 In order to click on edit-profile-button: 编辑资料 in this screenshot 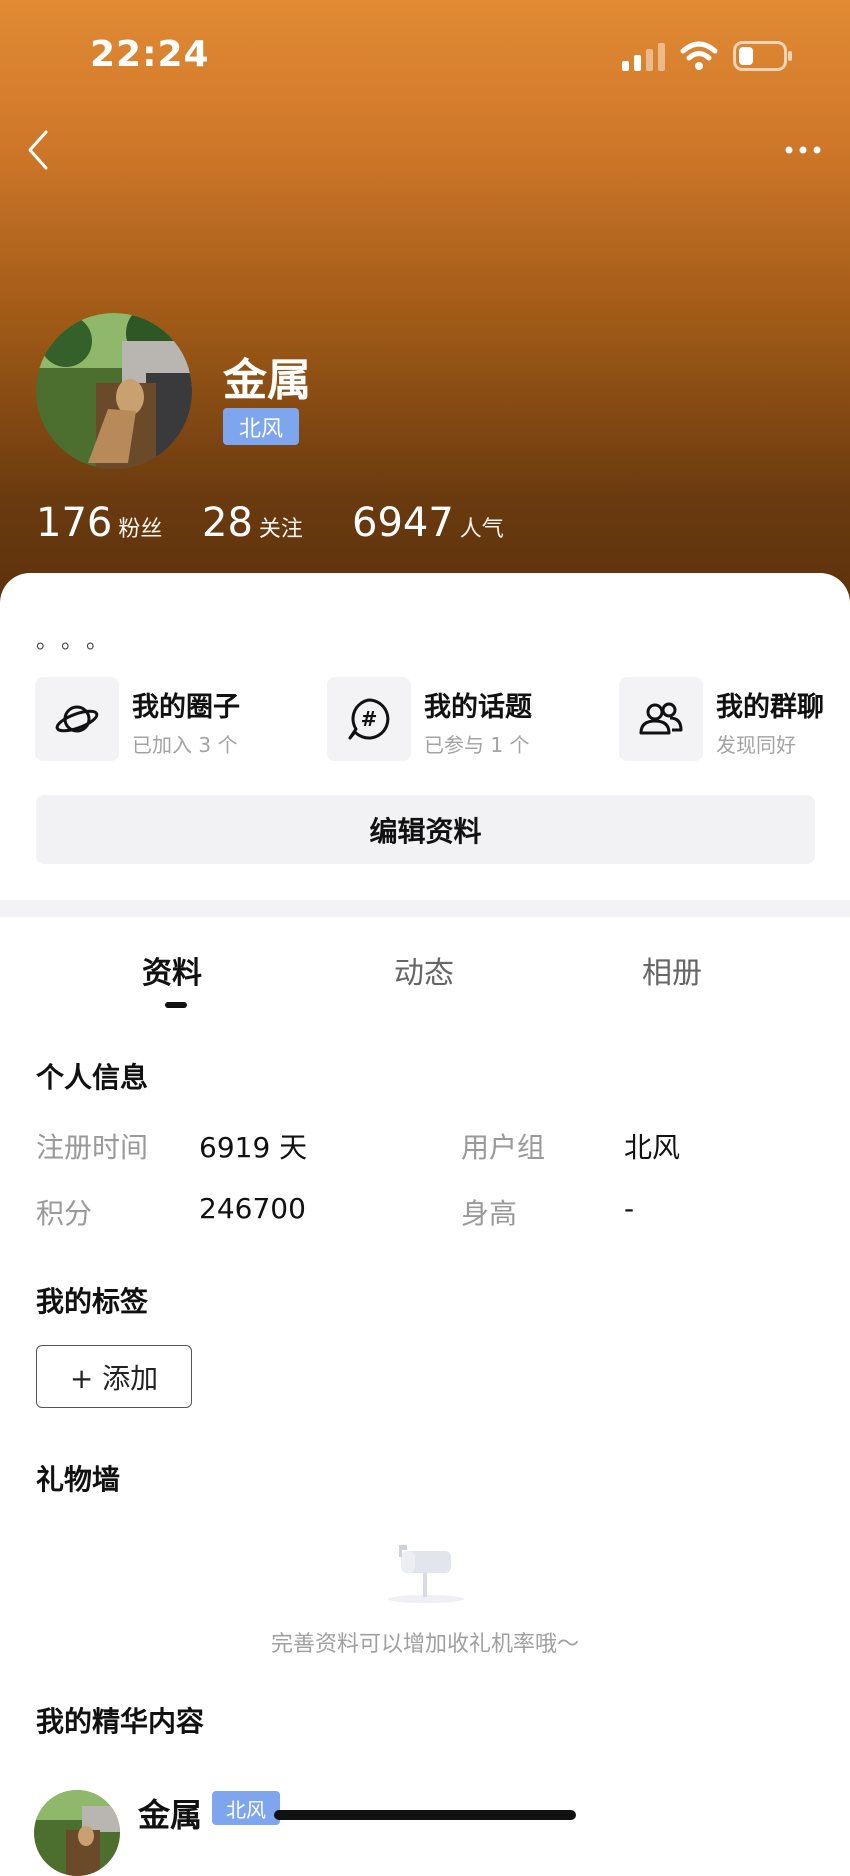, I will do `click(425, 829)`.